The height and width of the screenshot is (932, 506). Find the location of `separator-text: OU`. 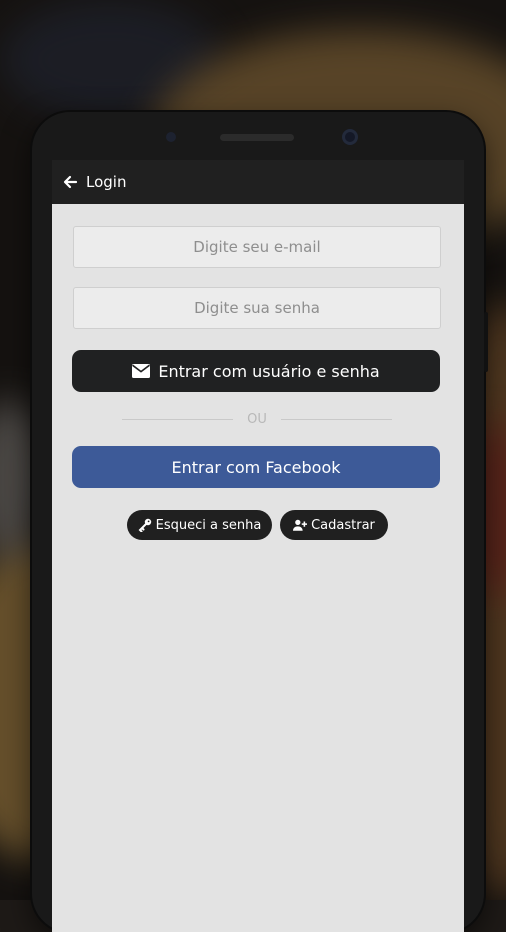

separator-text: OU is located at coordinates (257, 419).